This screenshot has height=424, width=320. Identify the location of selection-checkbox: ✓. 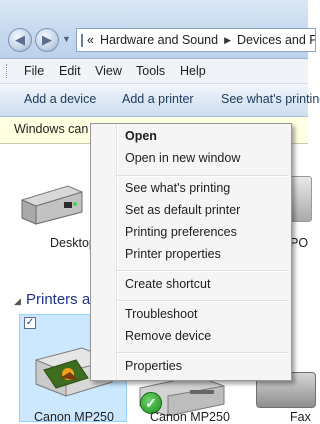
(30, 323).